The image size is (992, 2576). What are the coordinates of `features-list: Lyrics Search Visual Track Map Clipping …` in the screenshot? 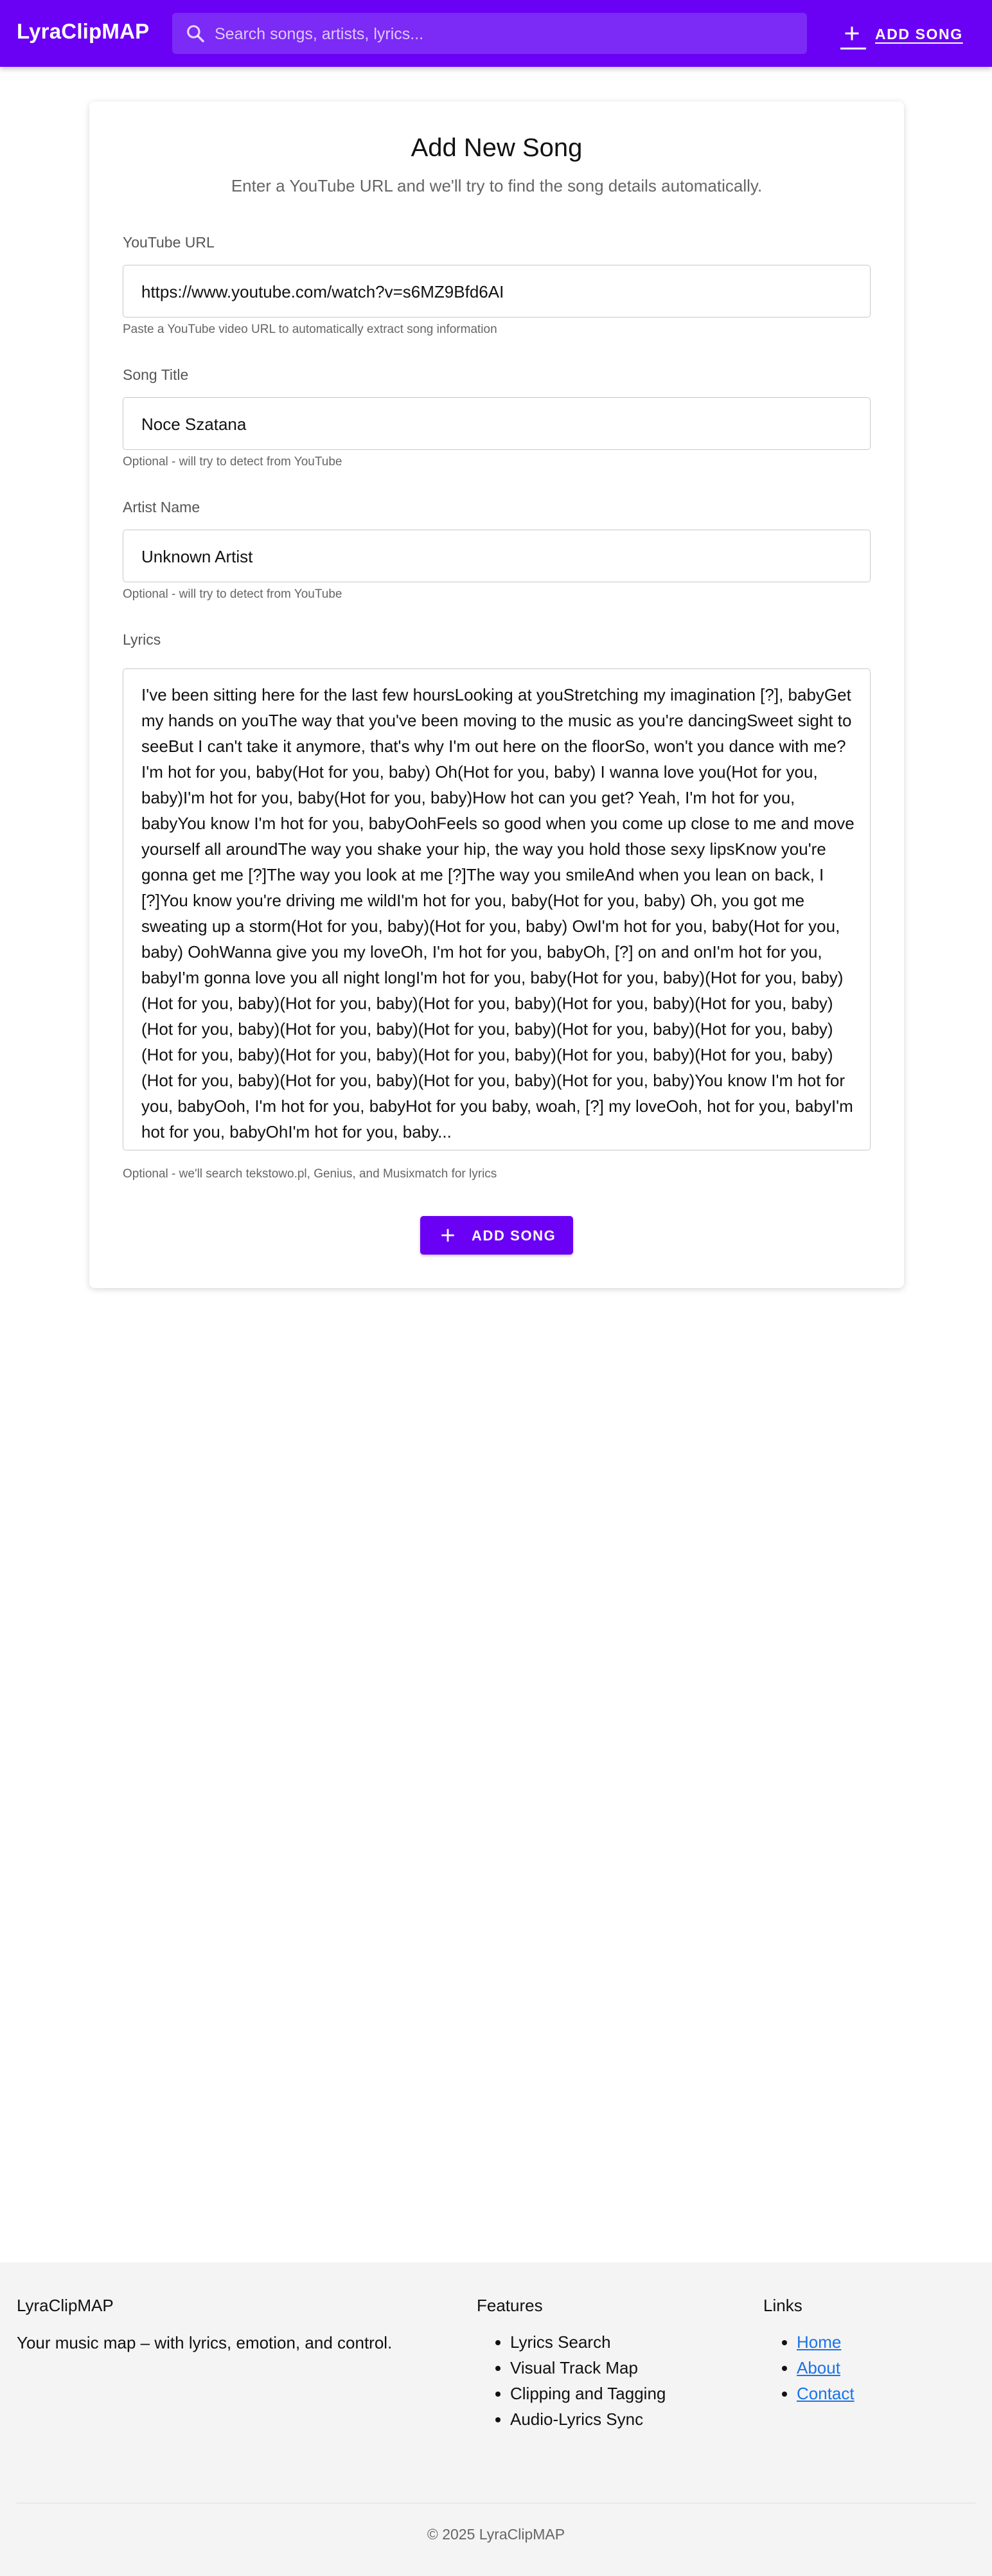 It's located at (571, 2380).